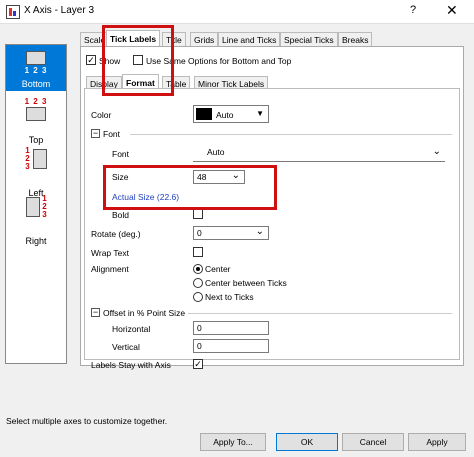 Image resolution: width=474 pixels, height=457 pixels. Describe the element at coordinates (101, 115) in the screenshot. I see `color-label: Color` at that location.